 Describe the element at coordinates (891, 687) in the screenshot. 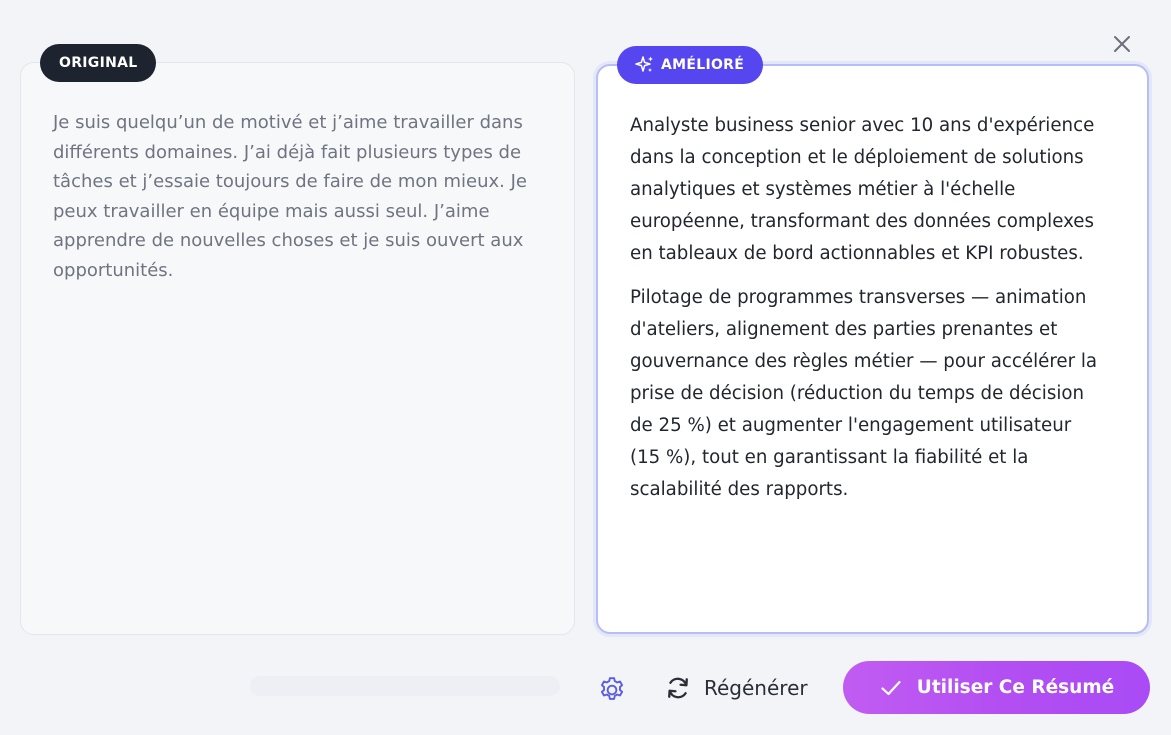

I see `check-icon` at that location.